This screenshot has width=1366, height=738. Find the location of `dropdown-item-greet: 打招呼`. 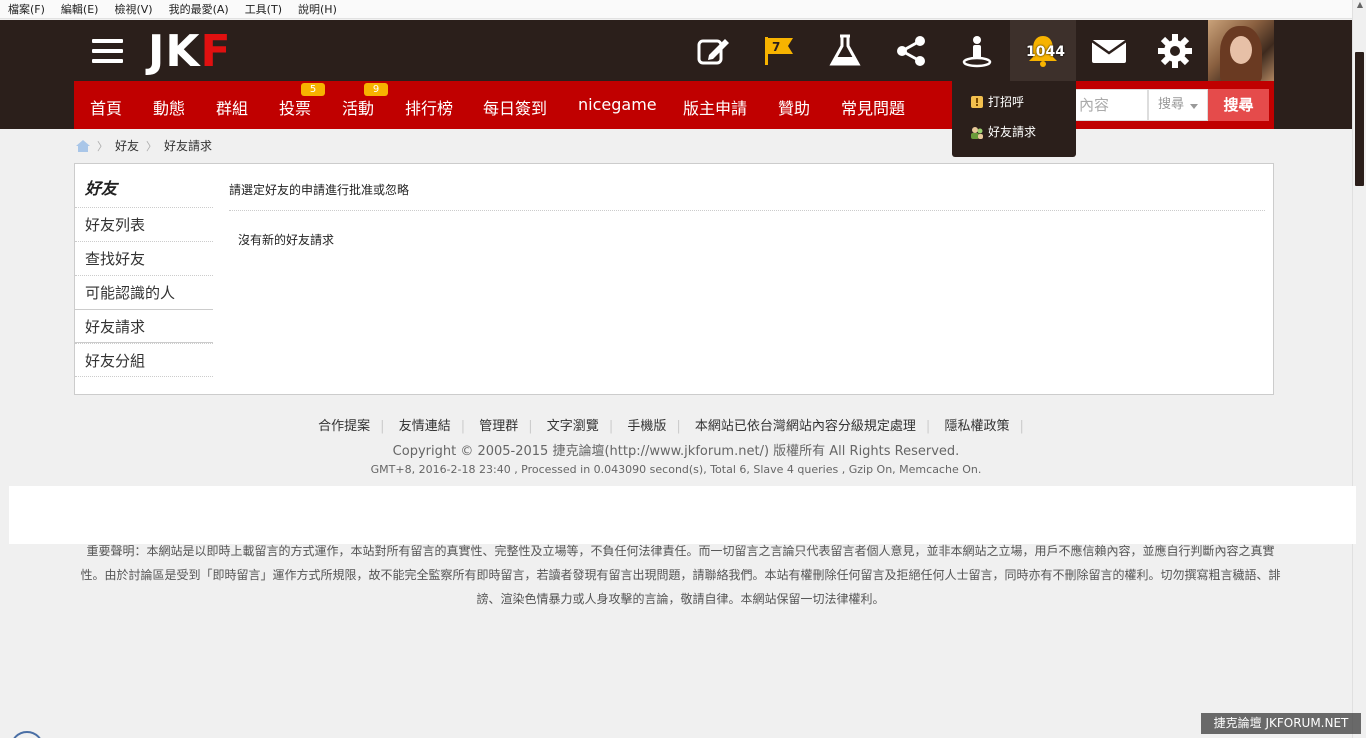

dropdown-item-greet: 打招呼 is located at coordinates (997, 101).